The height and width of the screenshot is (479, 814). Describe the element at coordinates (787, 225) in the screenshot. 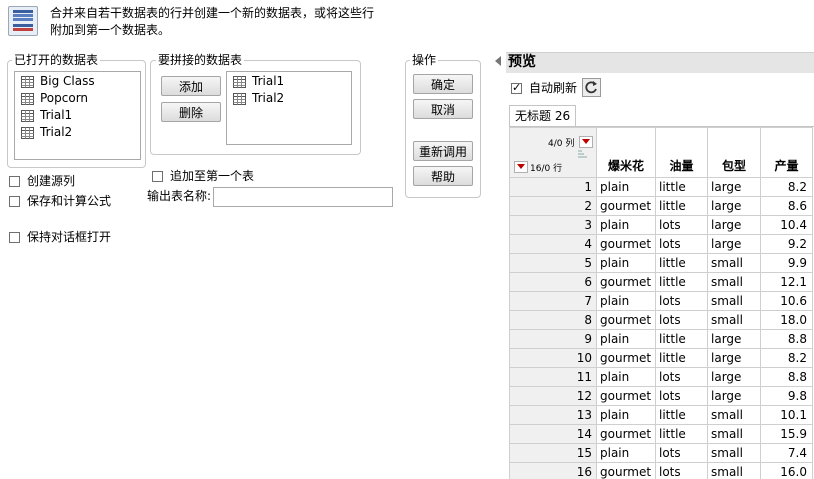

I see `table-cell: 10.4` at that location.